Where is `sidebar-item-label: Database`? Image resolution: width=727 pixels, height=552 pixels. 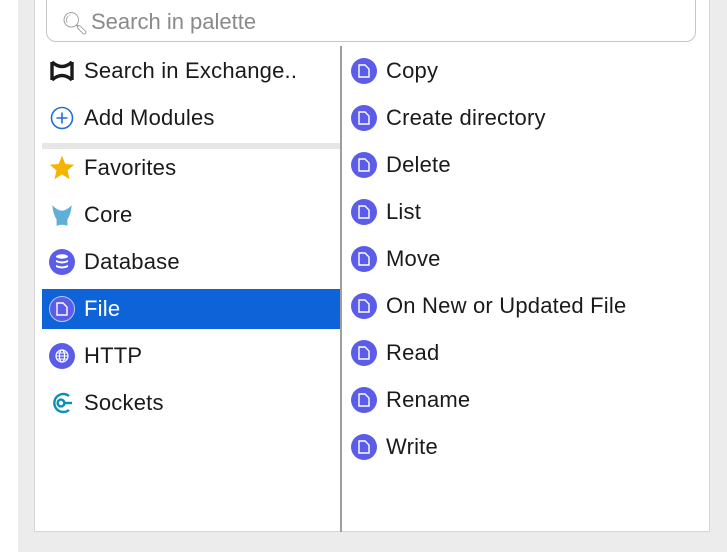
sidebar-item-label: Database is located at coordinates (132, 261).